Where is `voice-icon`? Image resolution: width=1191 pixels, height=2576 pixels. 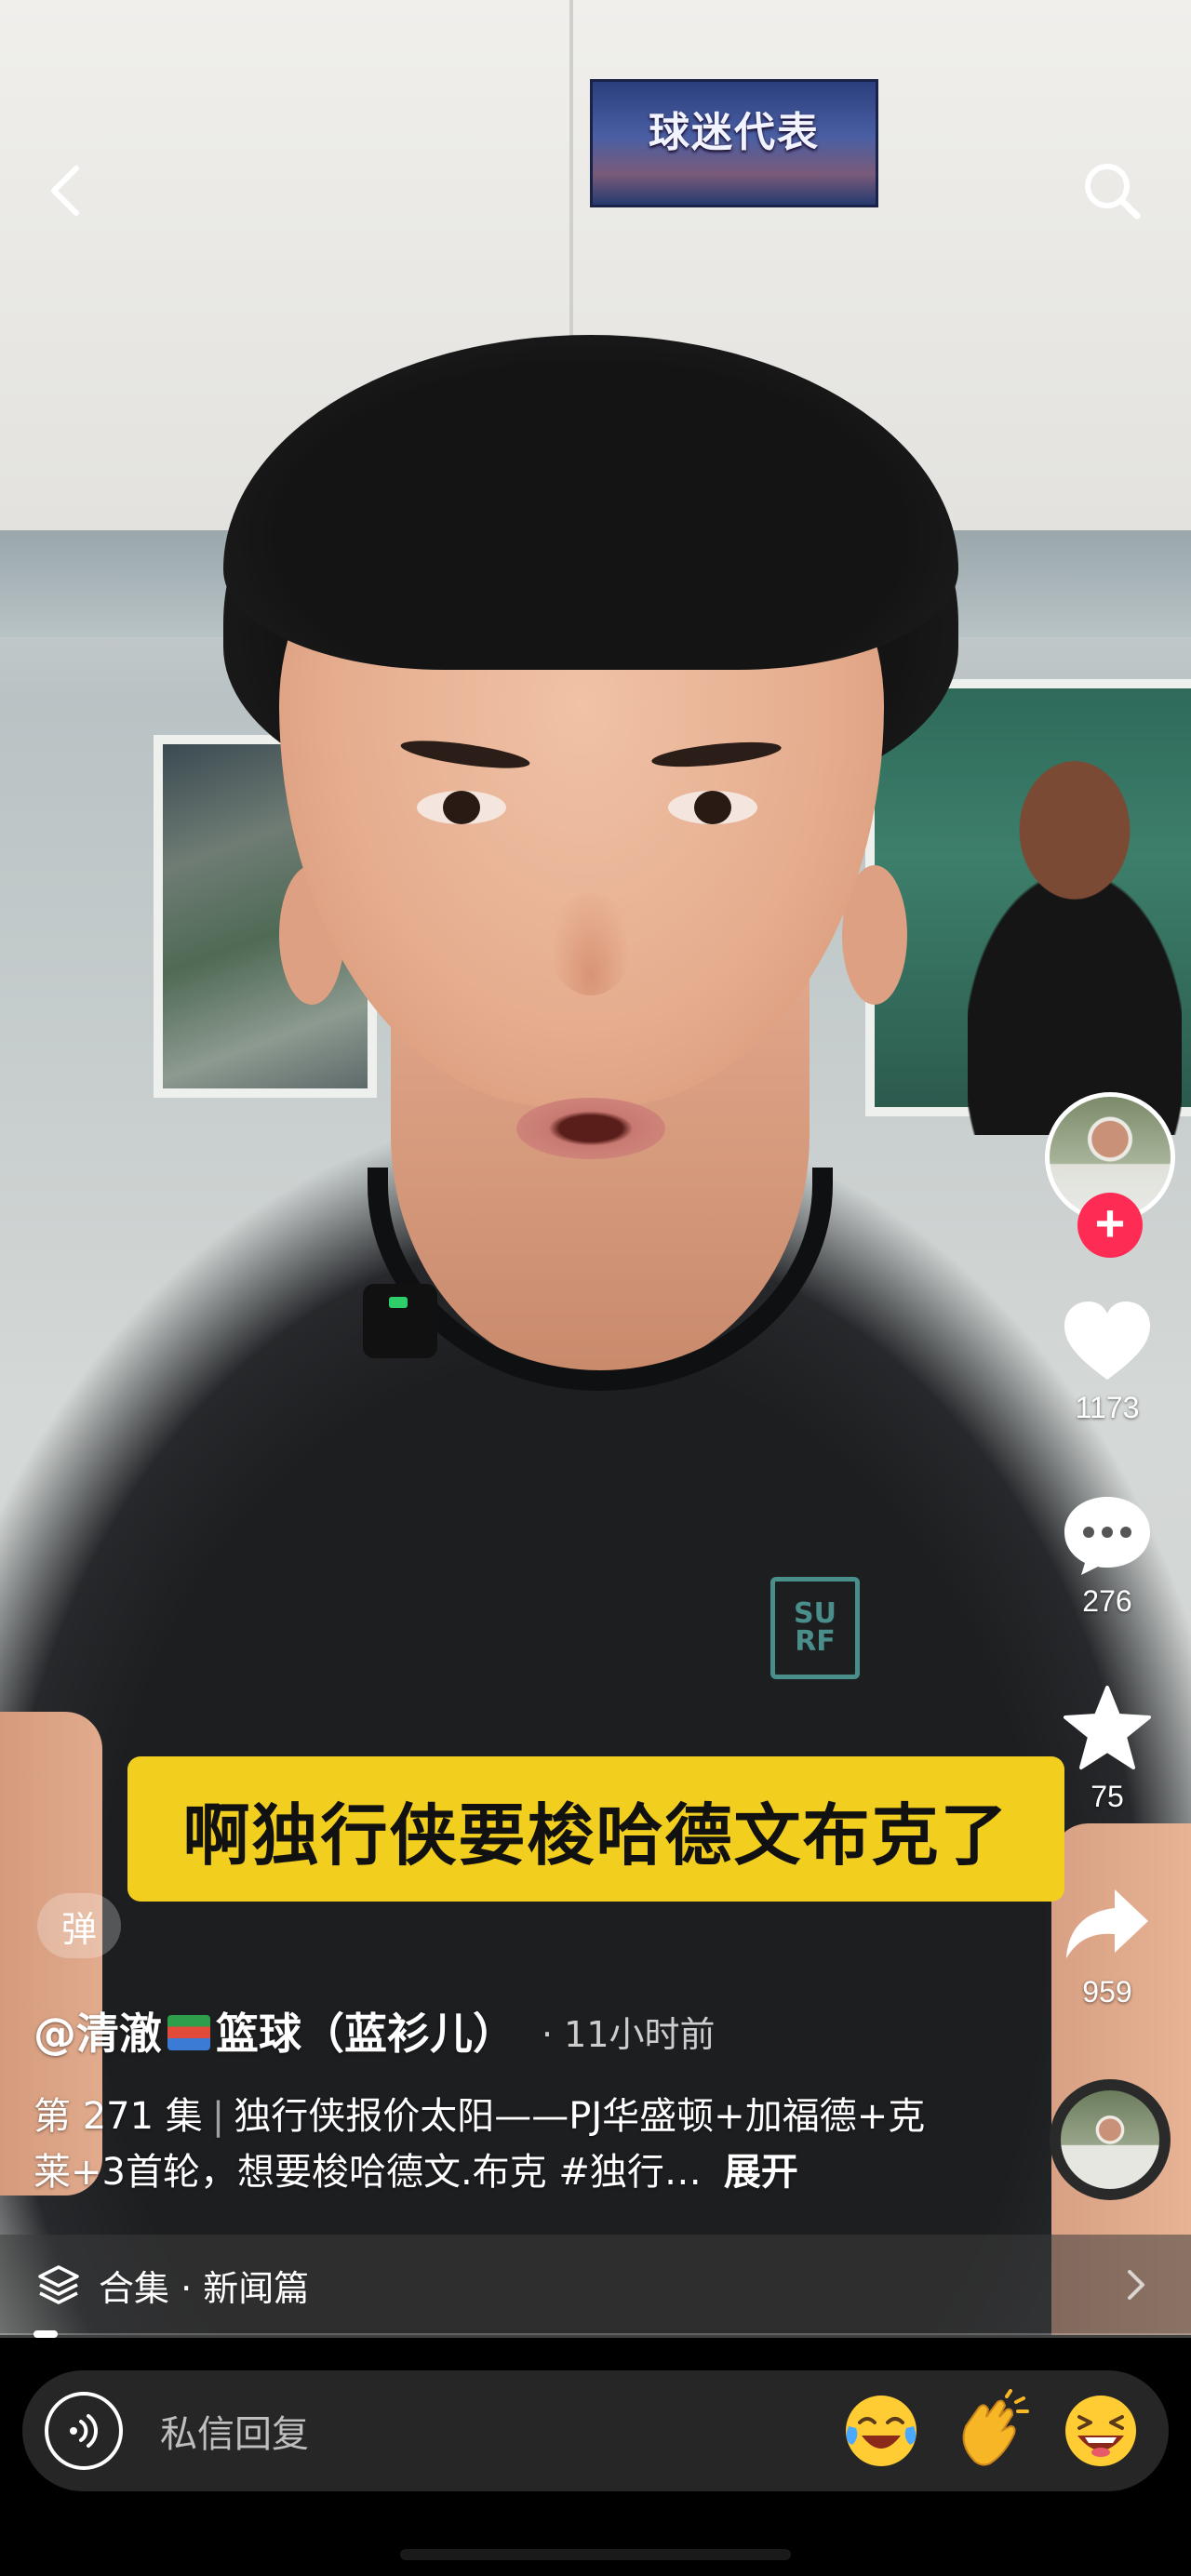
voice-icon is located at coordinates (84, 2431).